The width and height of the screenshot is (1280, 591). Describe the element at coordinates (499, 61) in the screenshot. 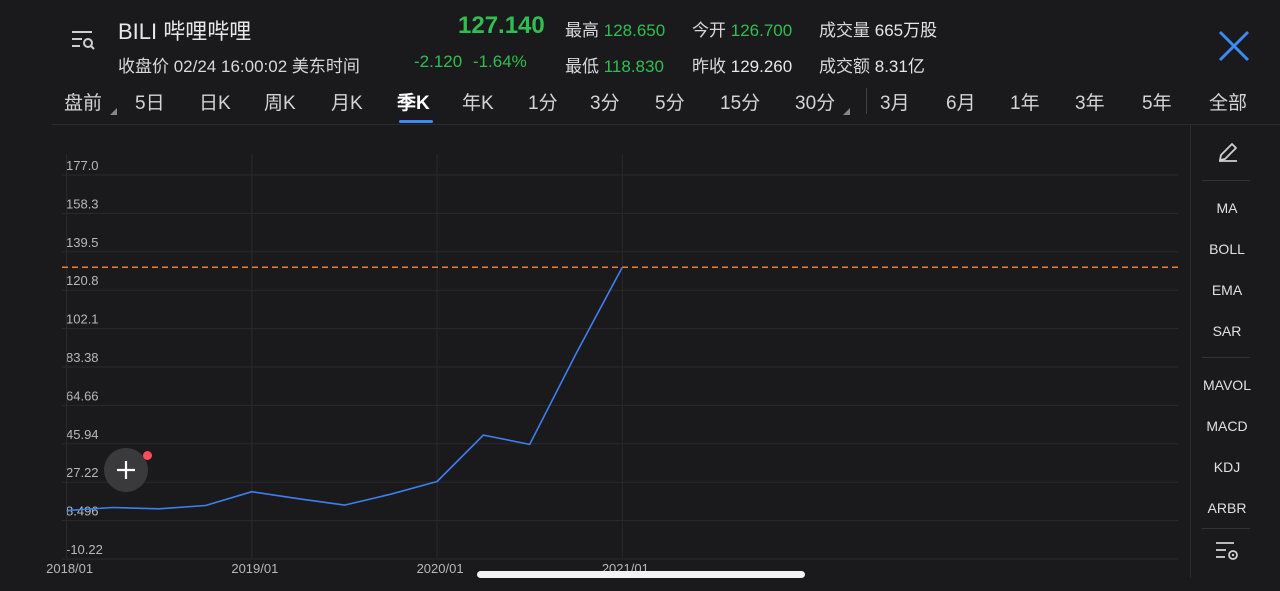

I see `change-percent: -1.64%` at that location.